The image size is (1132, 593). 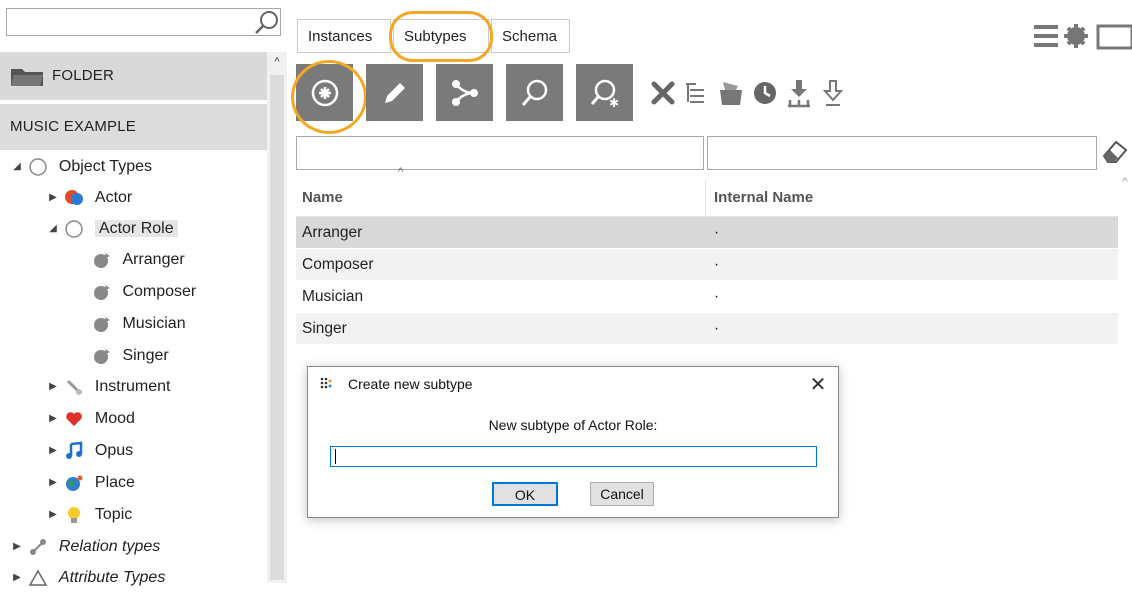 What do you see at coordinates (799, 93) in the screenshot?
I see `import-icon` at bounding box center [799, 93].